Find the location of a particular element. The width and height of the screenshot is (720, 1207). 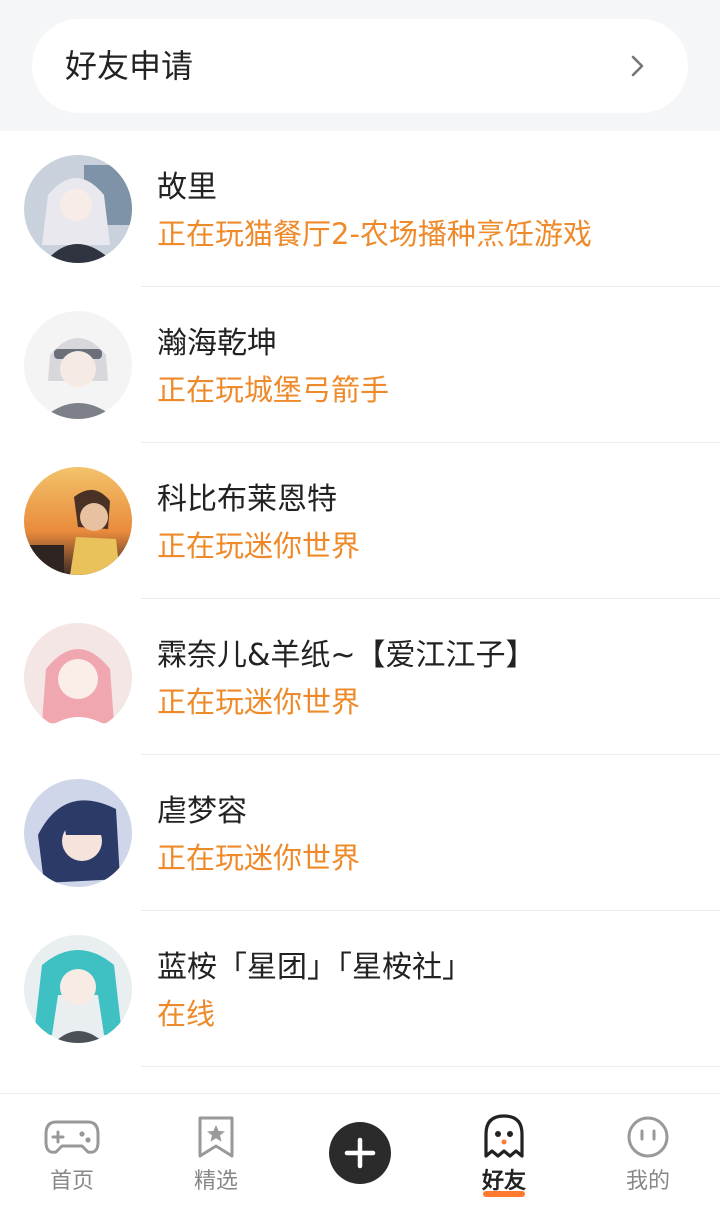

tab-friends: 好友 is located at coordinates (504, 1150).